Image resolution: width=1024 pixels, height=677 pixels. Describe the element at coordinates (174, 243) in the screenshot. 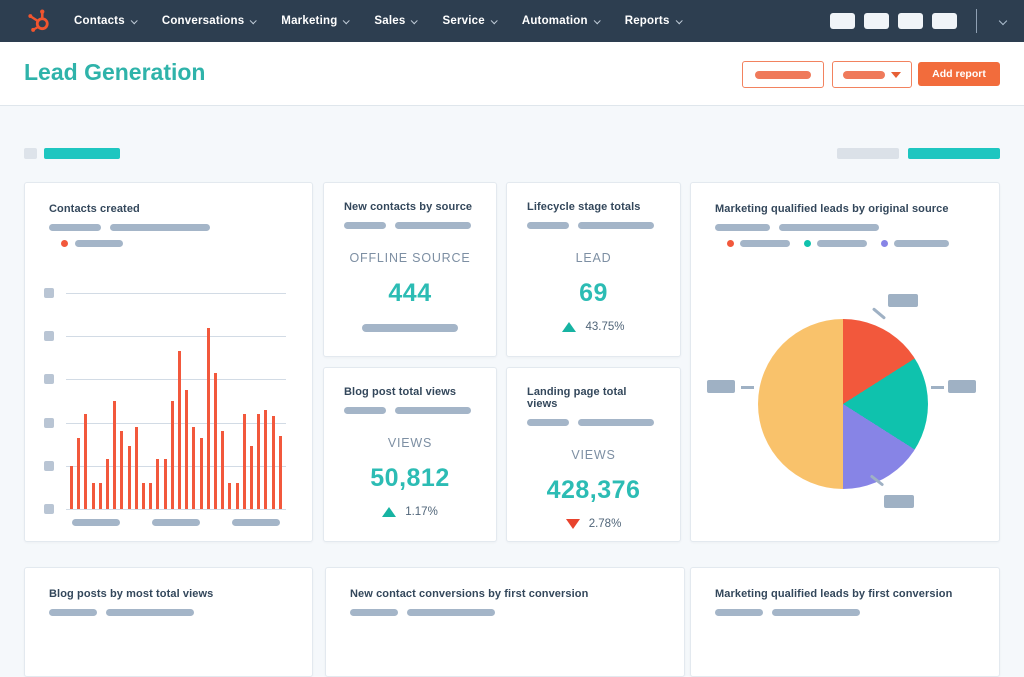

I see `chart-legend` at that location.